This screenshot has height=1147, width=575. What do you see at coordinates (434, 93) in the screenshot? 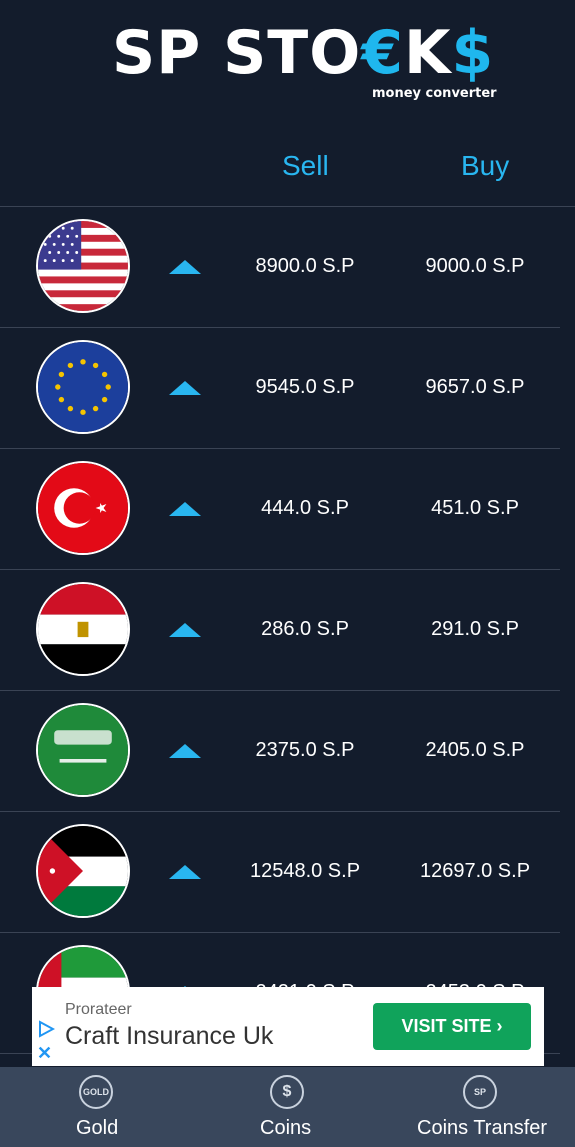
I see `logo-subtitle: money converter` at bounding box center [434, 93].